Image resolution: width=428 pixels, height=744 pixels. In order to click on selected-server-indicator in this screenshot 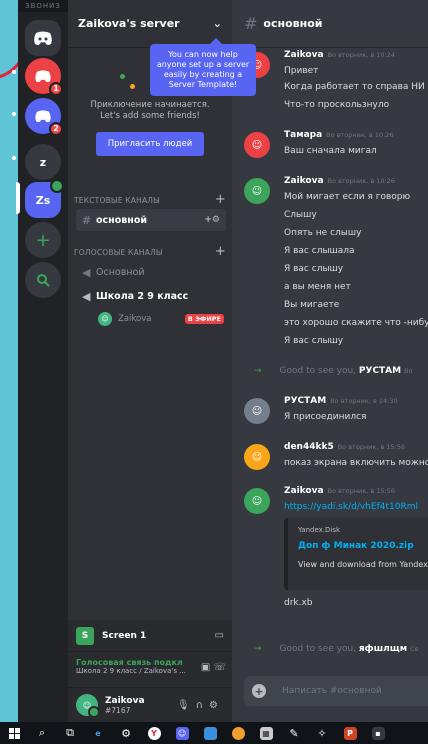, I will do `click(18, 198)`.